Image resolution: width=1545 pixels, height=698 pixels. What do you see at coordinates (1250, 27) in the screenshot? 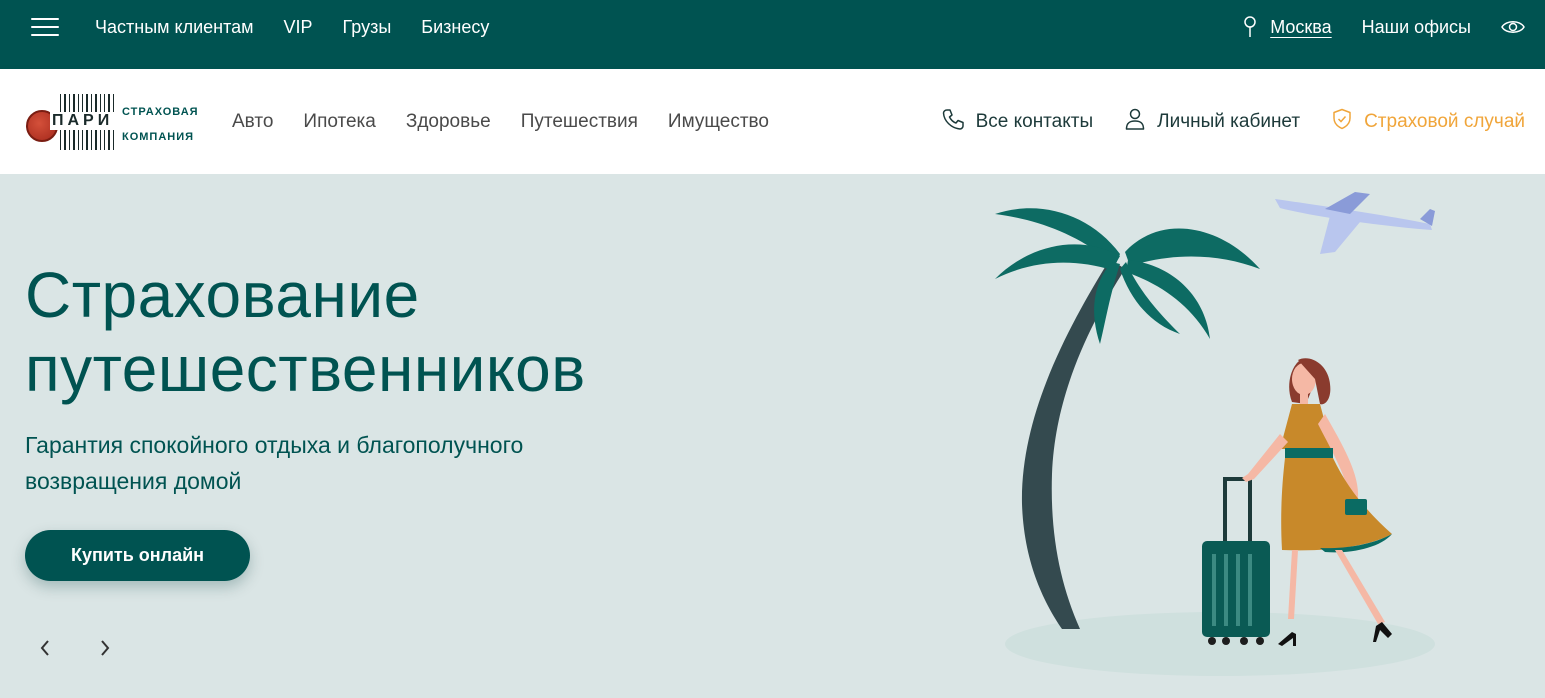
I see `map-pin-icon` at bounding box center [1250, 27].